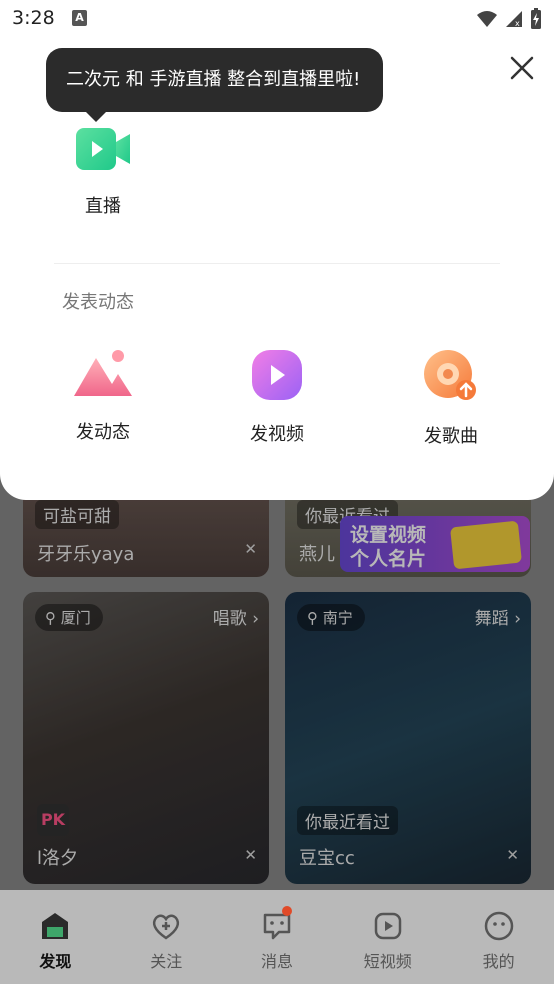 Image resolution: width=554 pixels, height=984 pixels. Describe the element at coordinates (103, 171) in the screenshot. I see `live-button: 直播` at that location.